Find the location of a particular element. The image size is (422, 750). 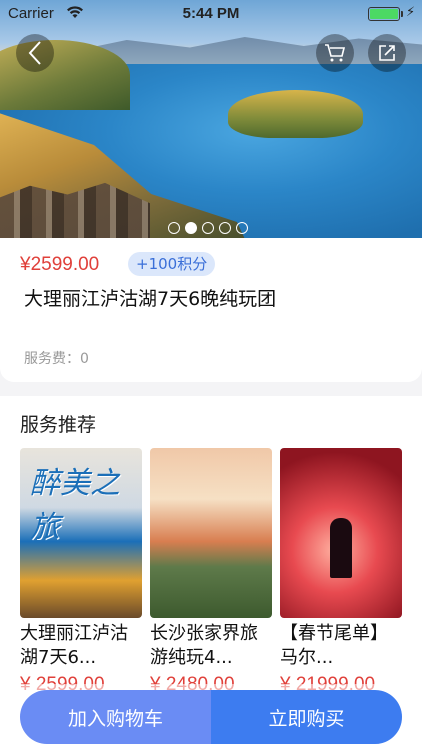

clock: 5:44 PM is located at coordinates (211, 13).